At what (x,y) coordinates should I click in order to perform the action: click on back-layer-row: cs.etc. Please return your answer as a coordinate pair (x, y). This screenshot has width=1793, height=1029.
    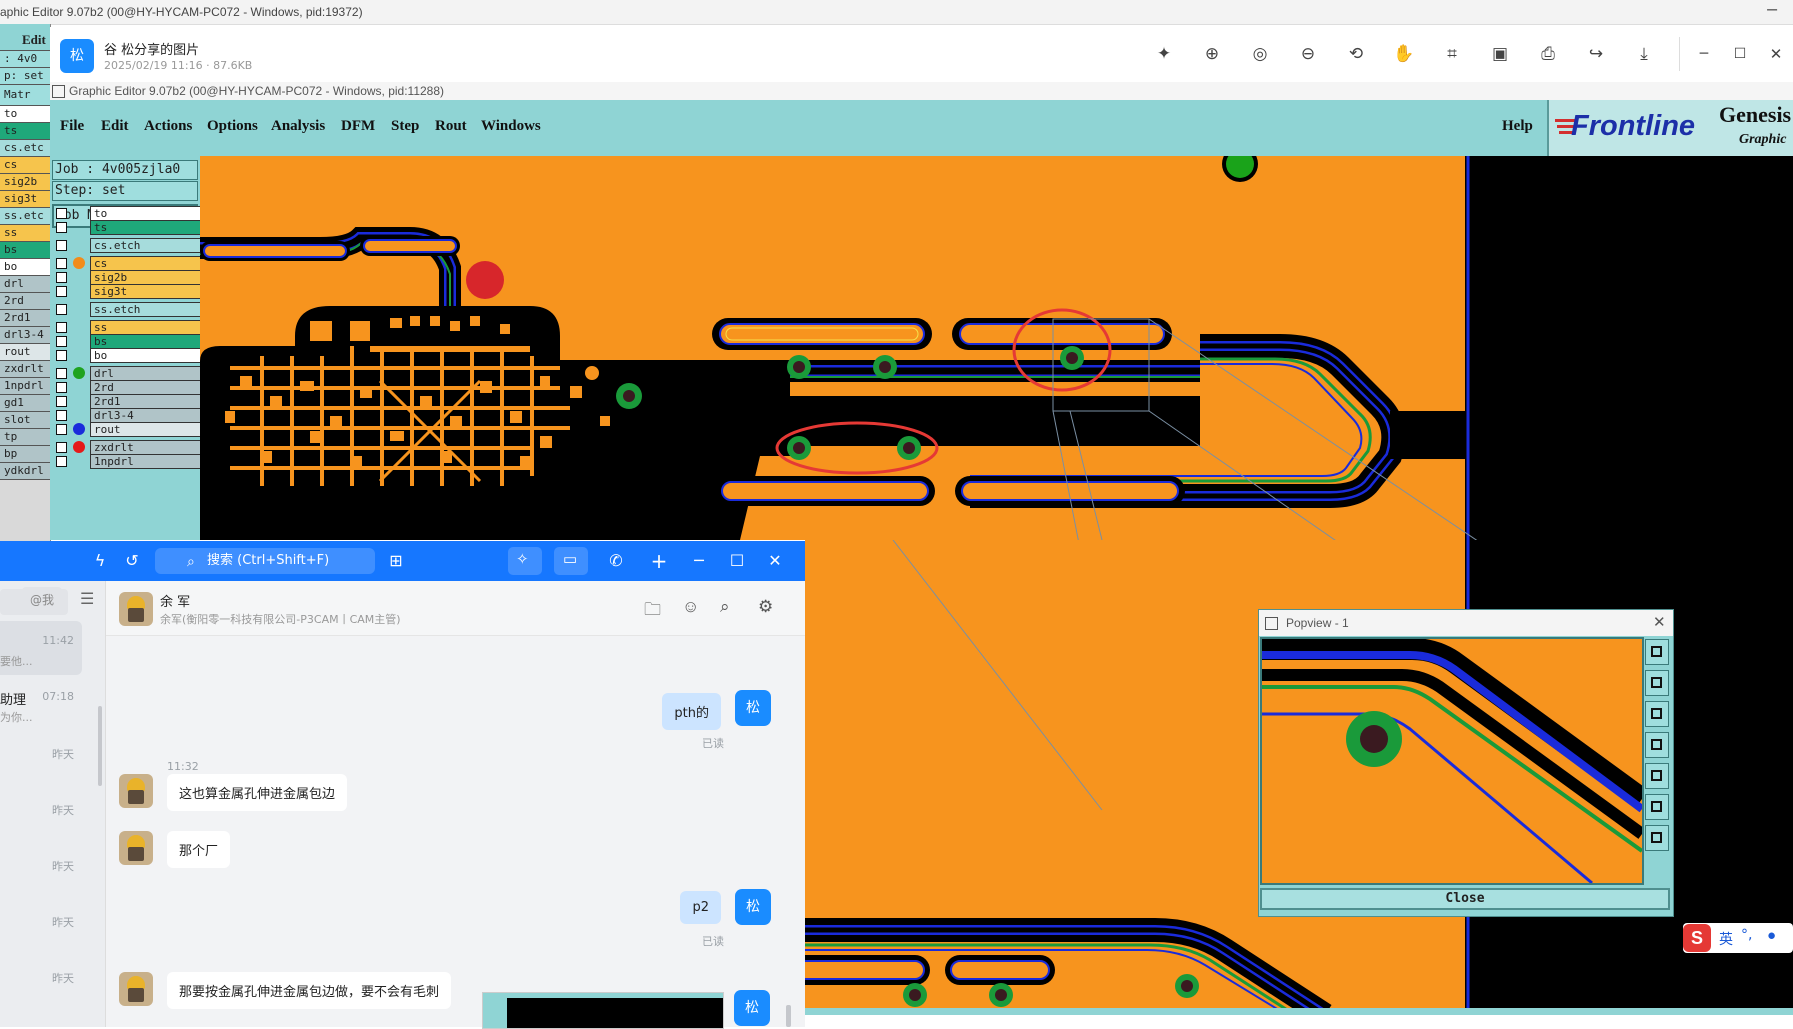
    Looking at the image, I should click on (25, 148).